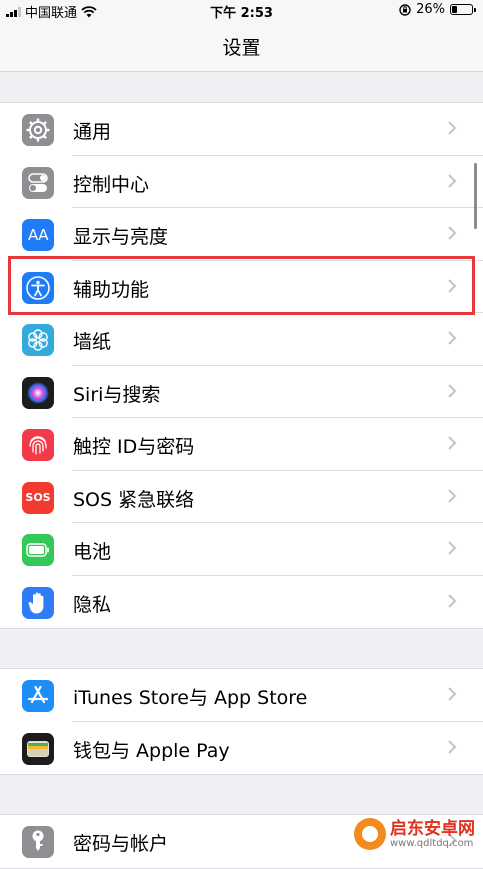  Describe the element at coordinates (121, 237) in the screenshot. I see `settings-item-label: 显示与亮度` at that location.